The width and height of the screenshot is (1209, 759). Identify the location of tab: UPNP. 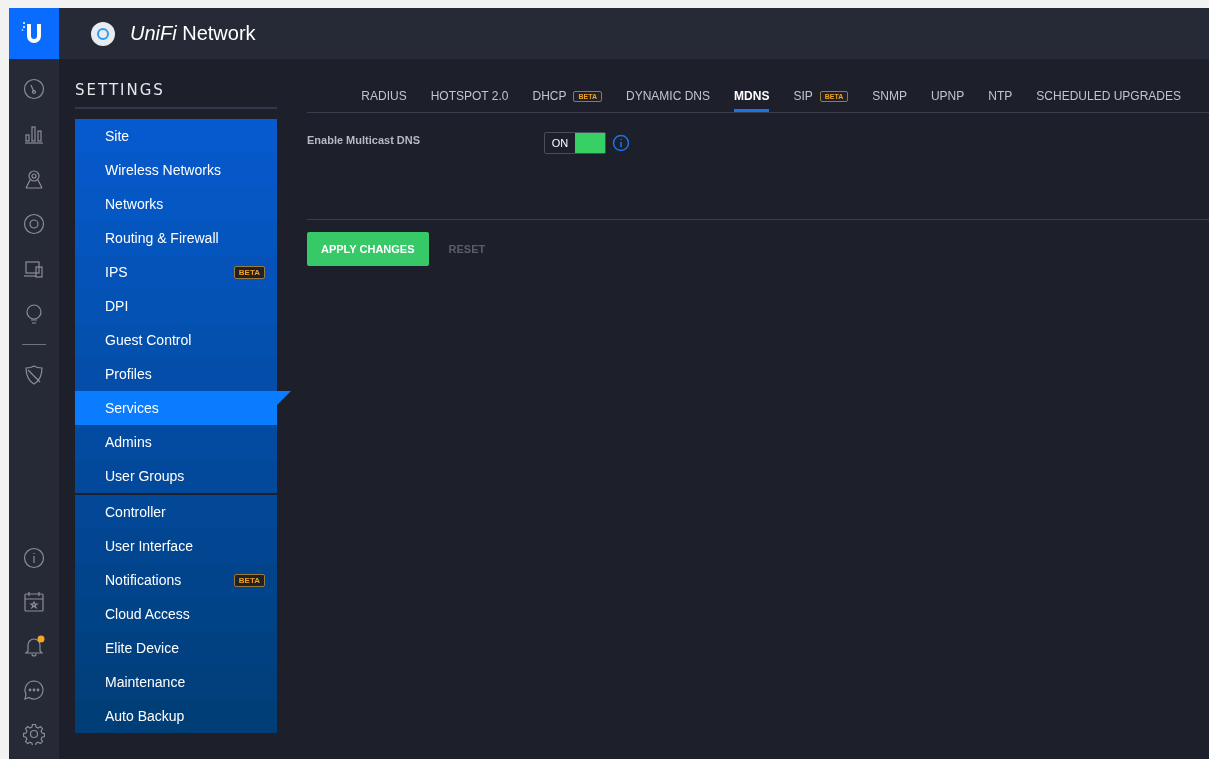
(947, 98).